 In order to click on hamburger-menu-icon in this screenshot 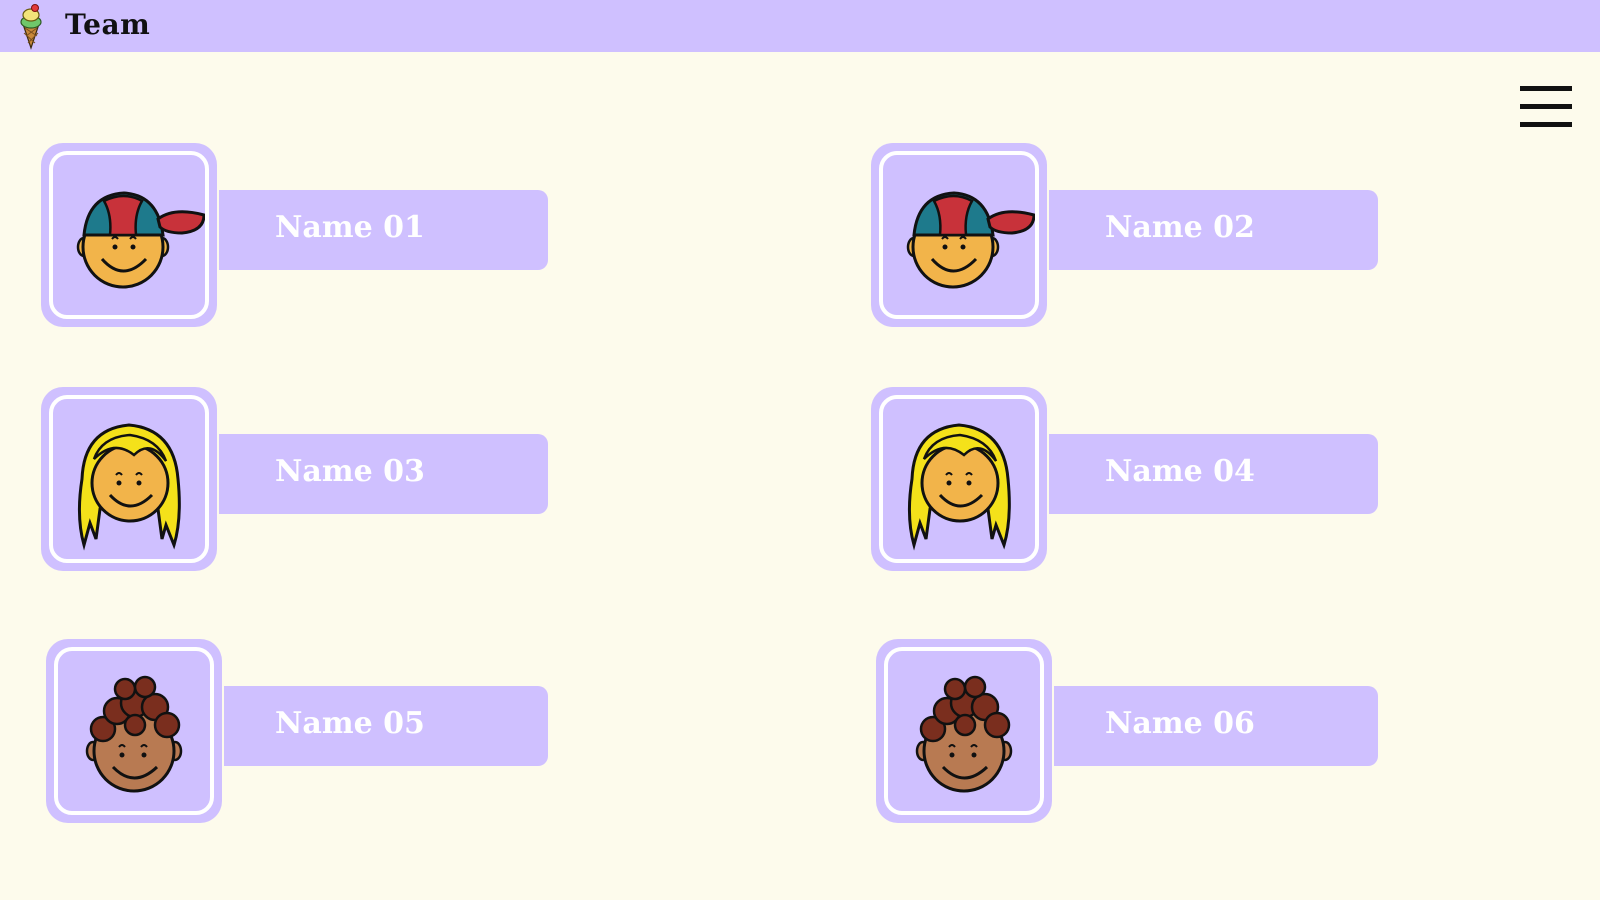, I will do `click(1547, 108)`.